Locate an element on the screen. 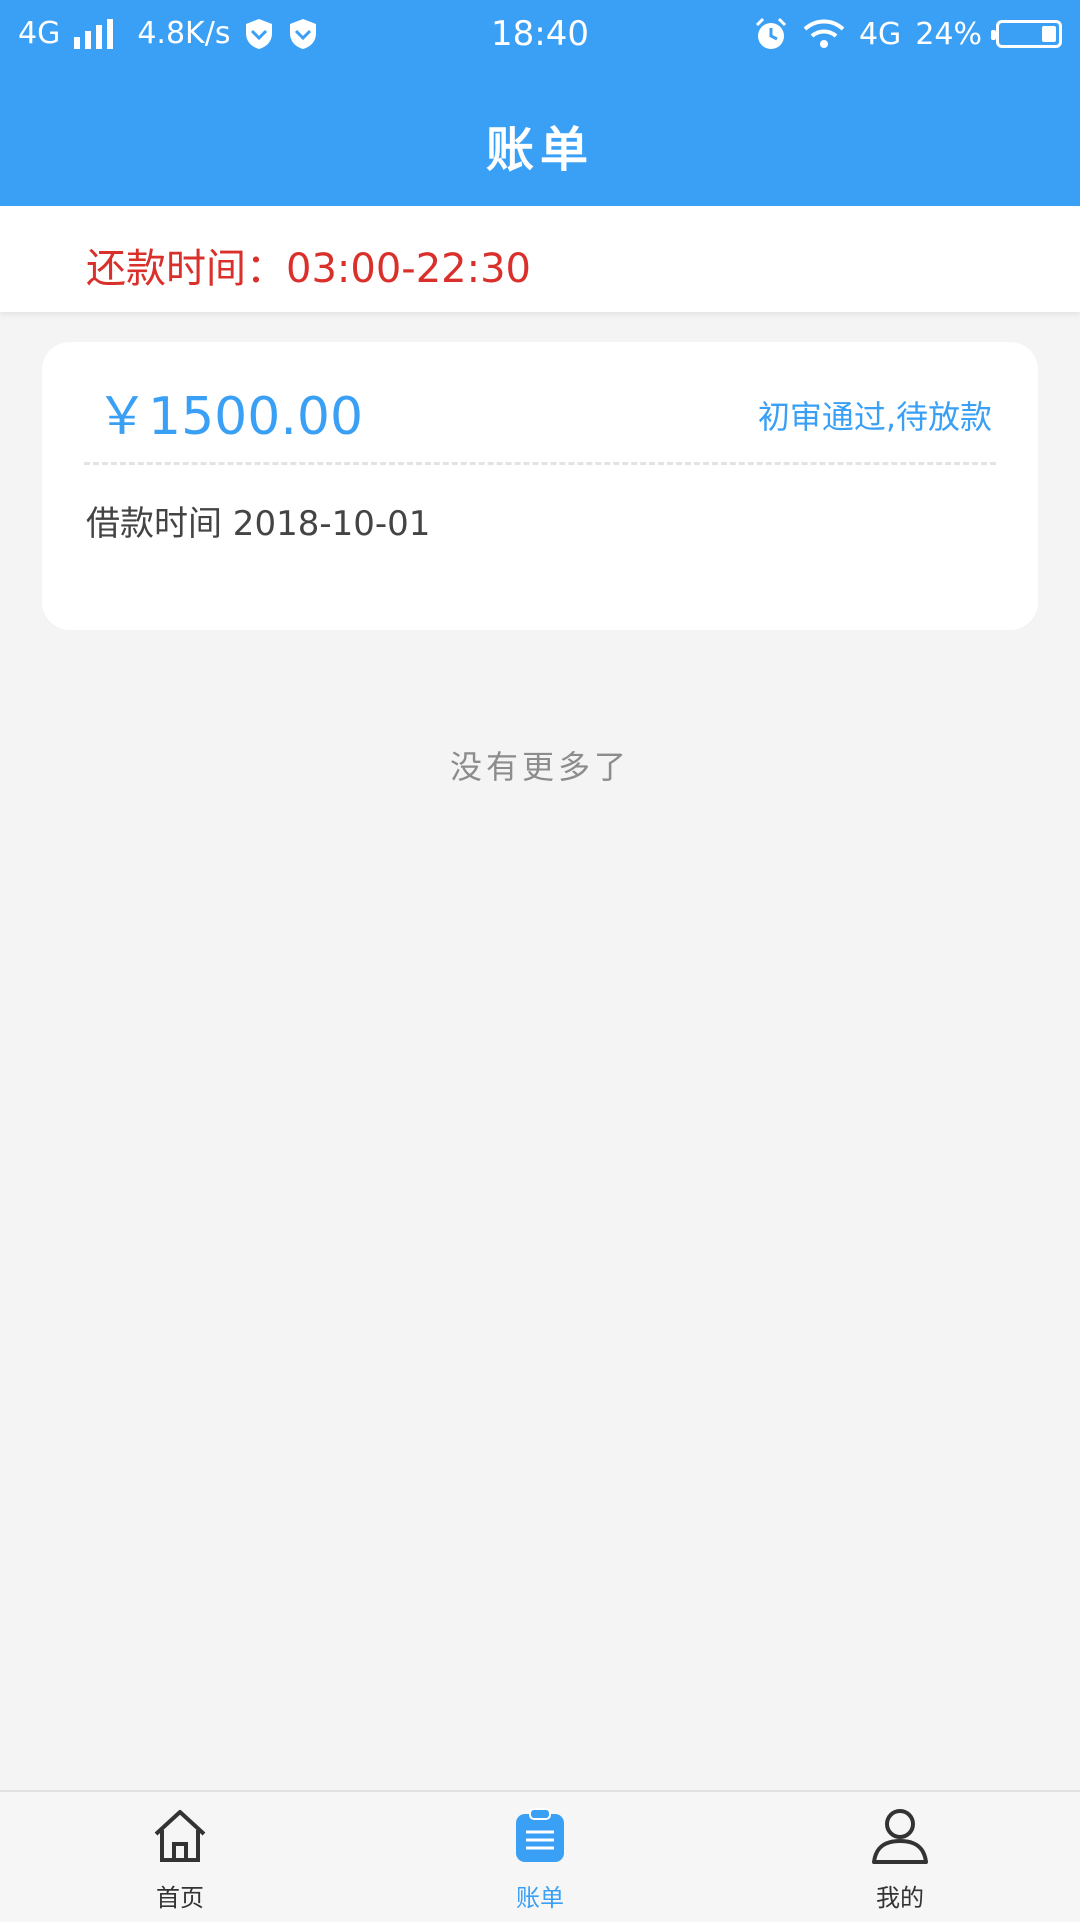 The image size is (1080, 1922). top-bar: 4G 4.8K/s 18:40 4G 24% 账单 is located at coordinates (540, 103).